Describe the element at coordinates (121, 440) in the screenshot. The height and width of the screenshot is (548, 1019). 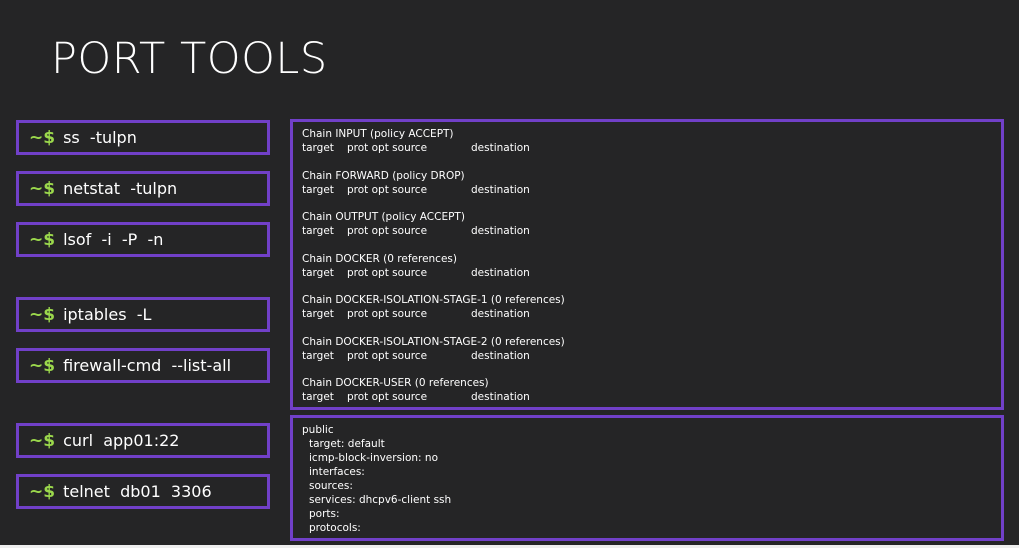
I see `command-text: curl app01:22` at that location.